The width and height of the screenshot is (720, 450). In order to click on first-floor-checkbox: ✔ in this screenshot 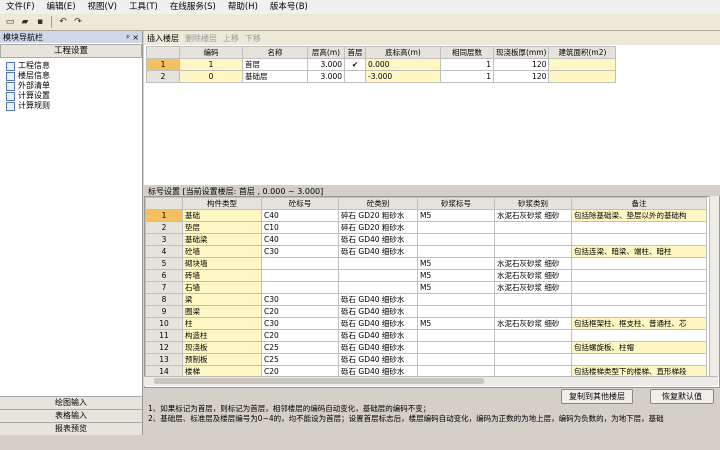, I will do `click(355, 64)`.